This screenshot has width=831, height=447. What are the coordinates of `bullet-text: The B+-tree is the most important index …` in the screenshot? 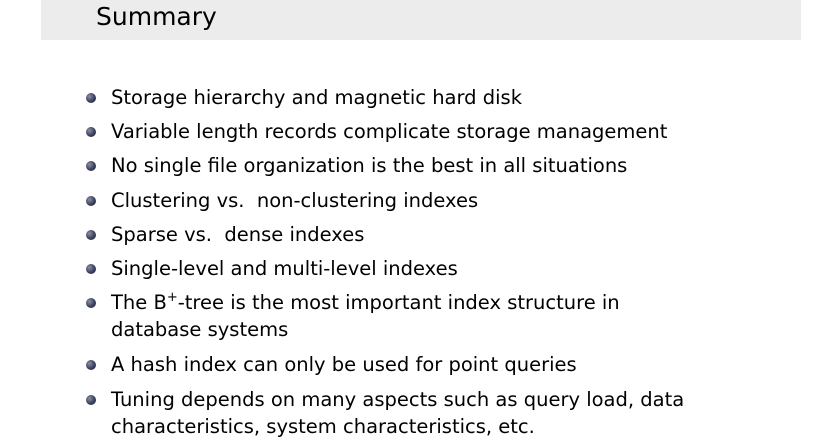 It's located at (411, 316).